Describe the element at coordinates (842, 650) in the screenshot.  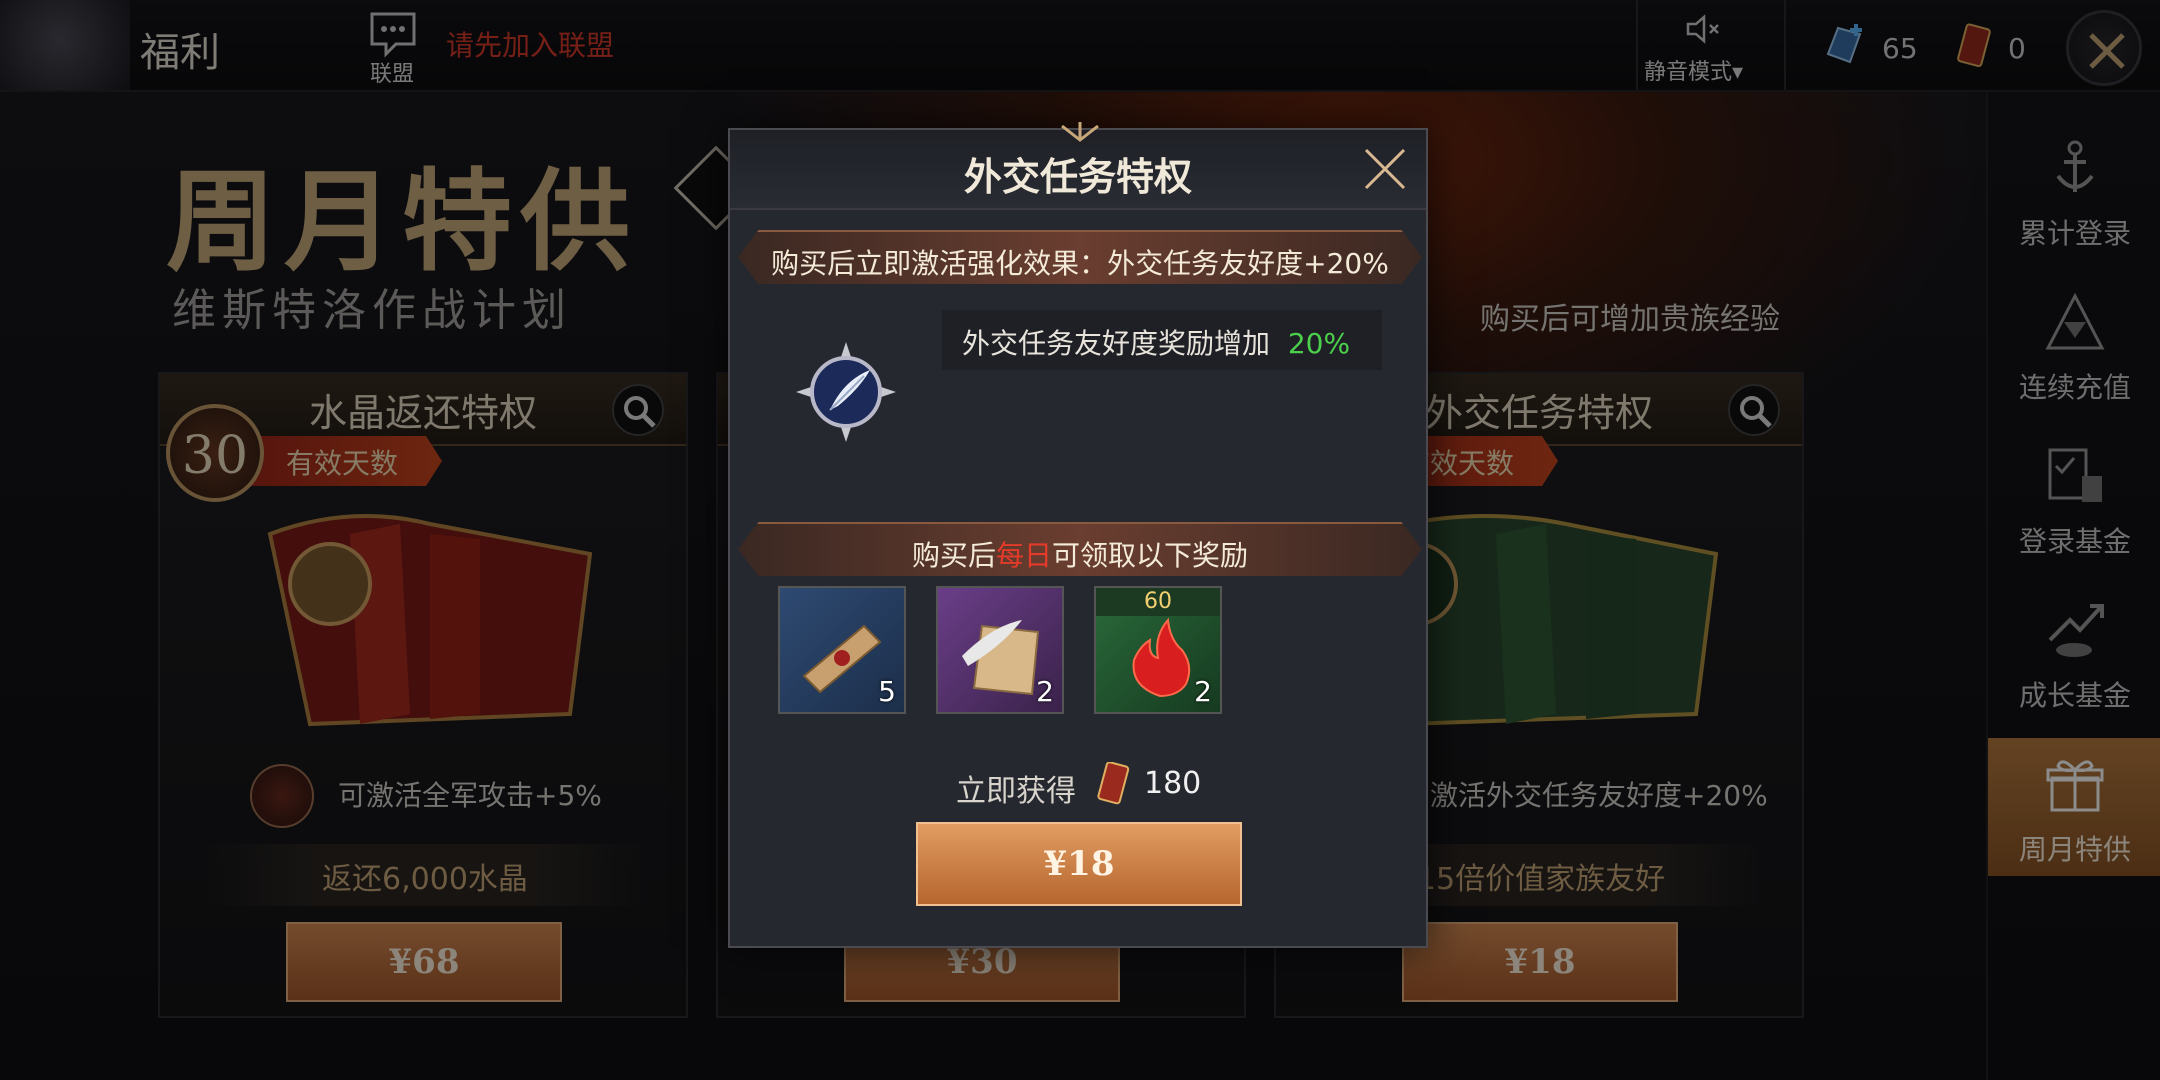
I see `reward-item: 5` at that location.